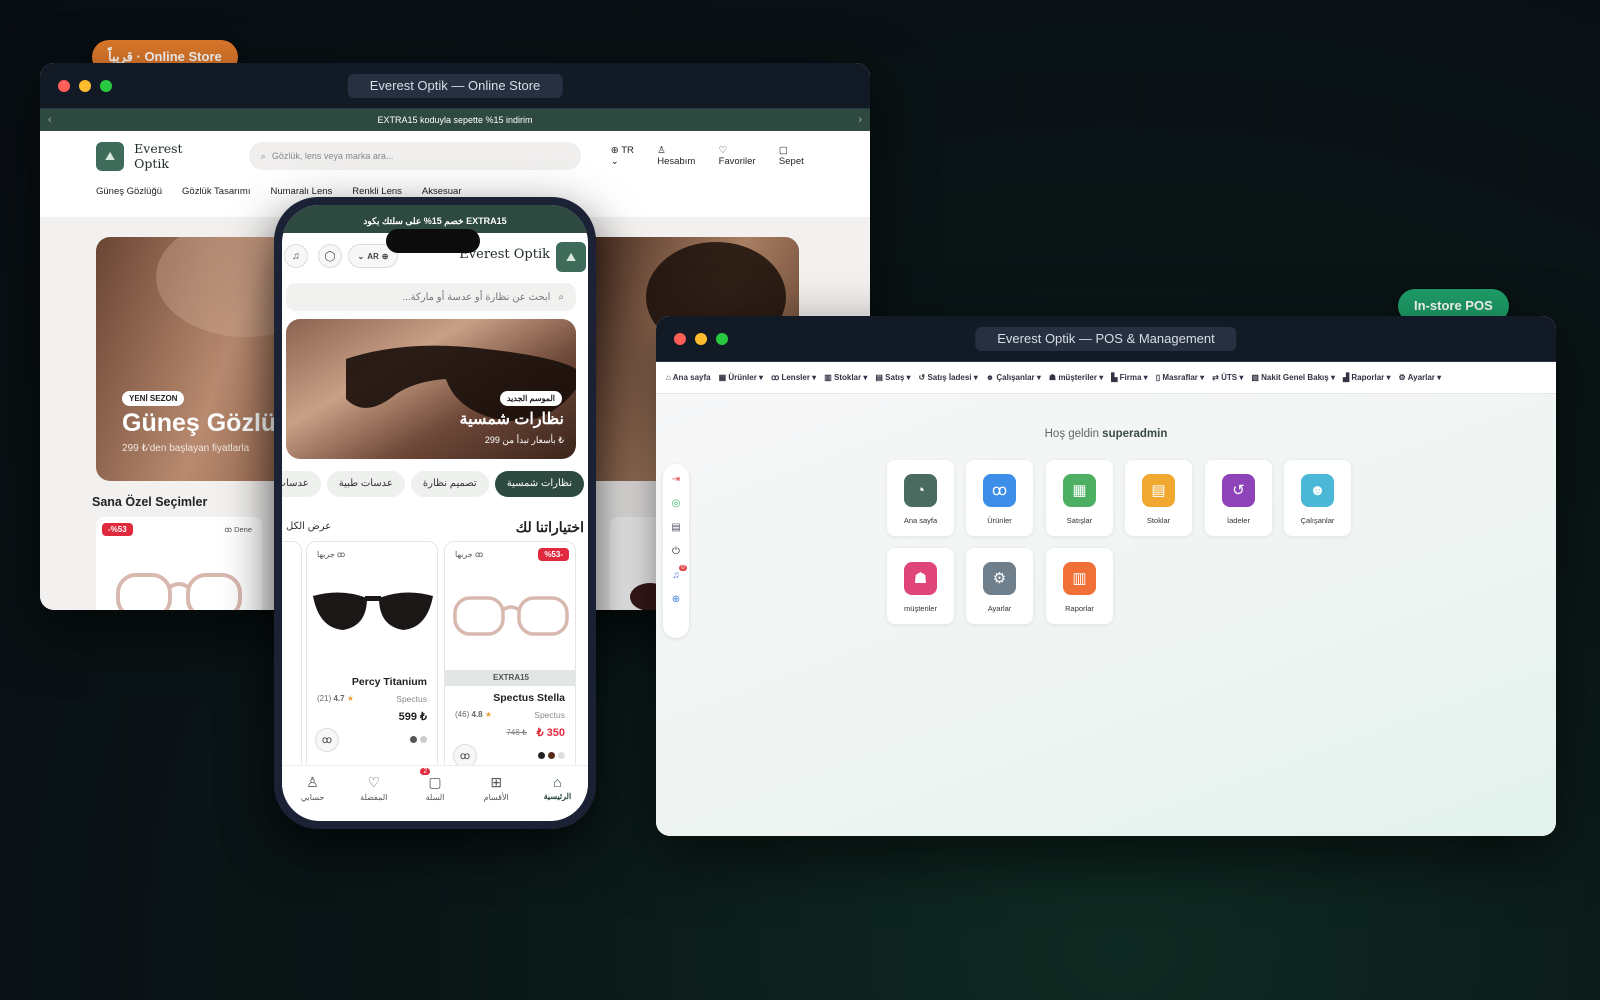  What do you see at coordinates (948, 377) in the screenshot?
I see `menu-satis-iadesi: ↺ Satış İadesi ▾` at bounding box center [948, 377].